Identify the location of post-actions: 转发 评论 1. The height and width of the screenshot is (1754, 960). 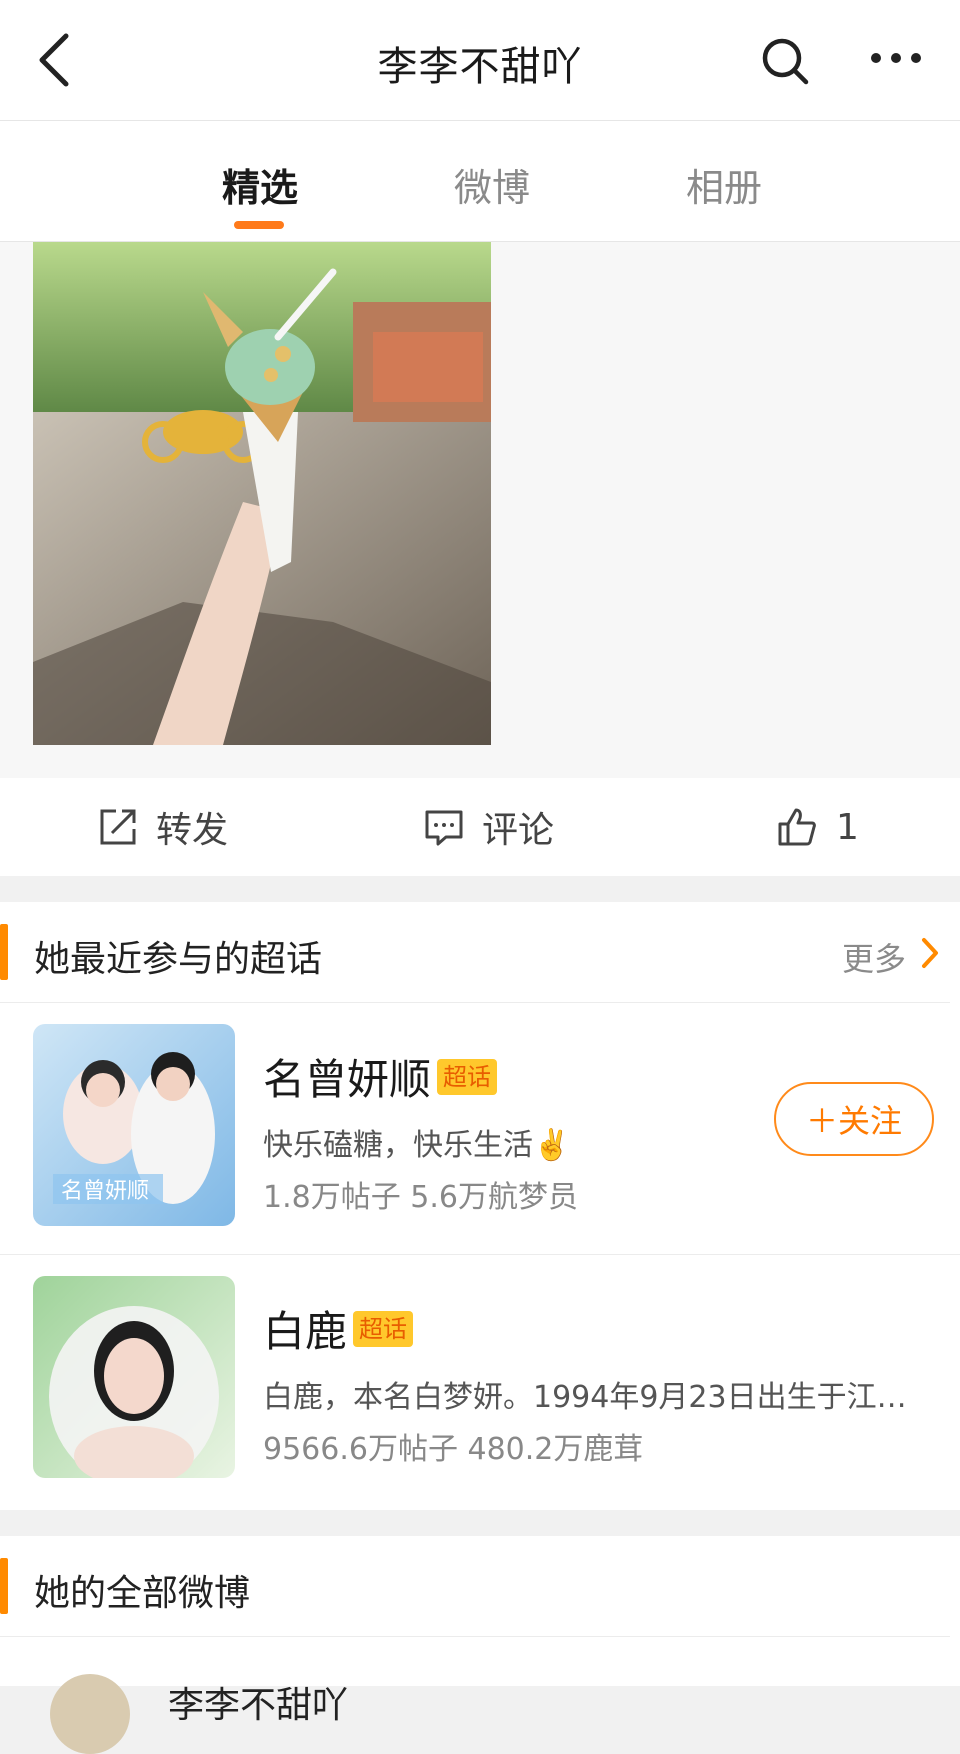
(480, 827).